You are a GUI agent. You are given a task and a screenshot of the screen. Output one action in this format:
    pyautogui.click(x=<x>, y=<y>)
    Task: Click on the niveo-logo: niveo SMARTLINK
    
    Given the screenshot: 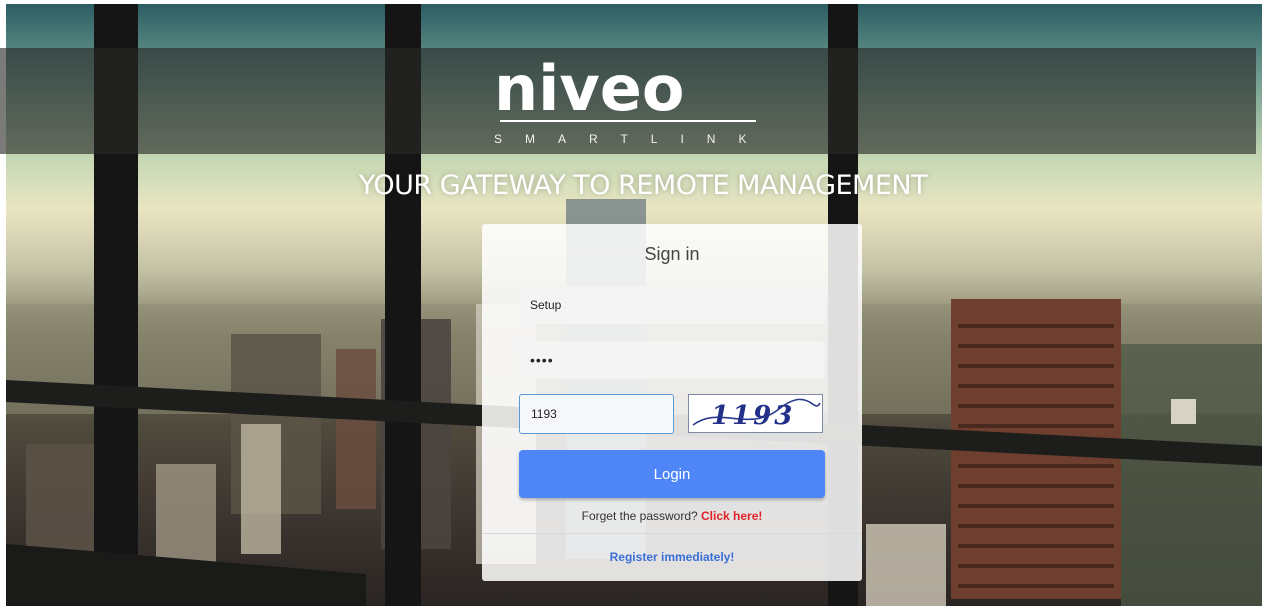 What is the action you would take?
    pyautogui.click(x=654, y=103)
    